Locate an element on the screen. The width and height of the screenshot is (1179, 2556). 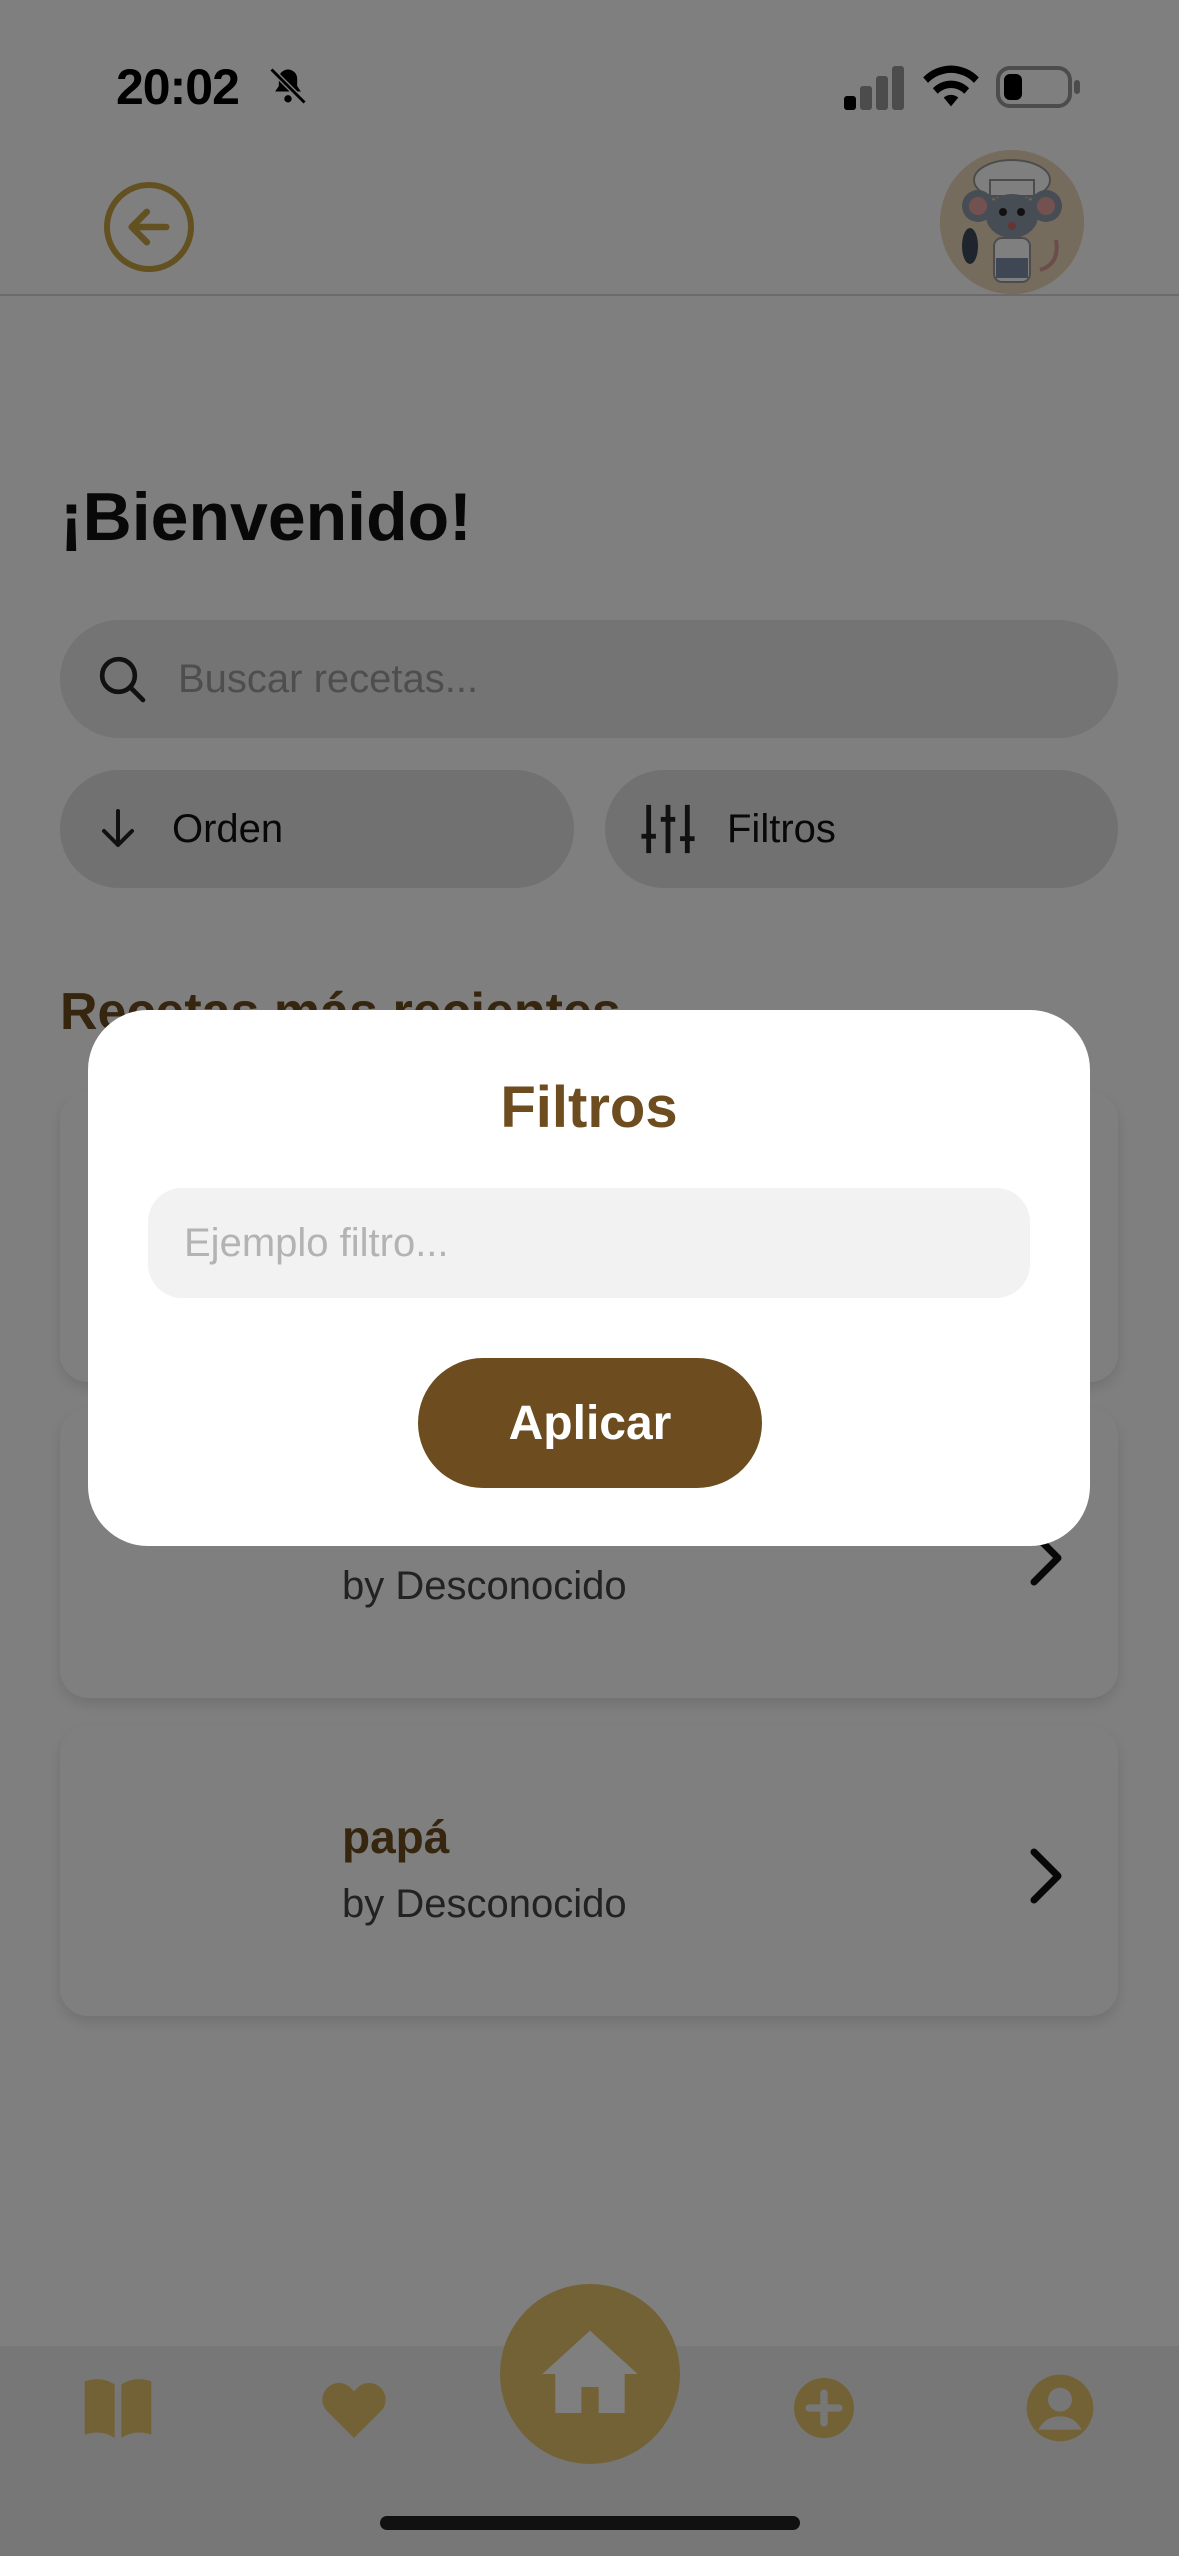
apply-button: Aplicar is located at coordinates (590, 1423).